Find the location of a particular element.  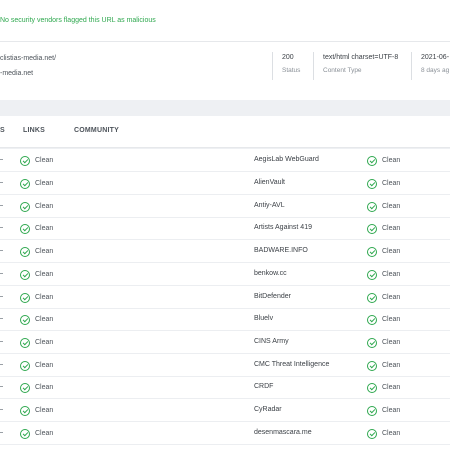

table-row: Clean BADWARE.INFO Clean is located at coordinates (225, 251).